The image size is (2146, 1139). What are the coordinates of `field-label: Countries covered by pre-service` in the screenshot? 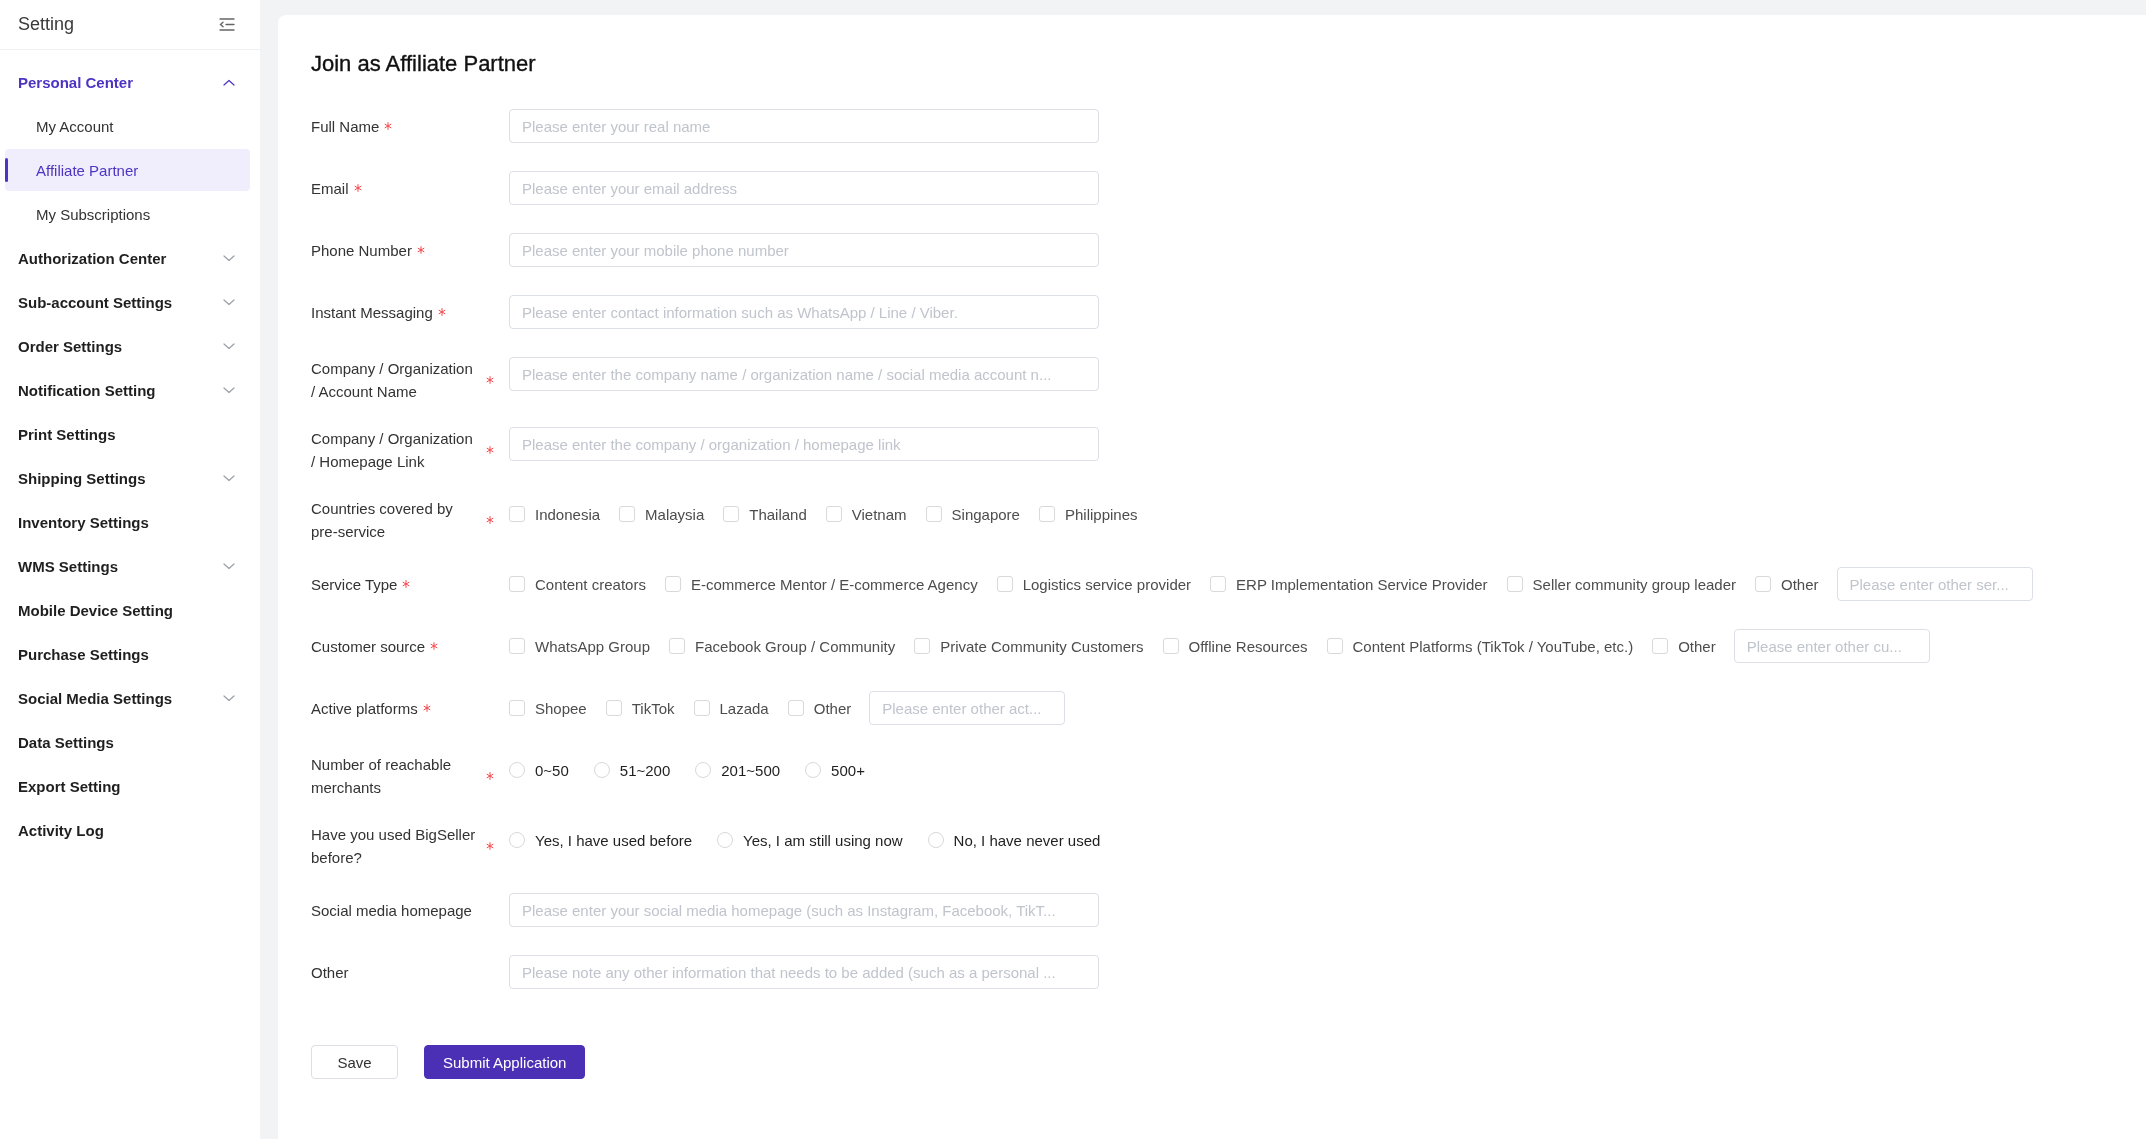 It's located at (382, 520).